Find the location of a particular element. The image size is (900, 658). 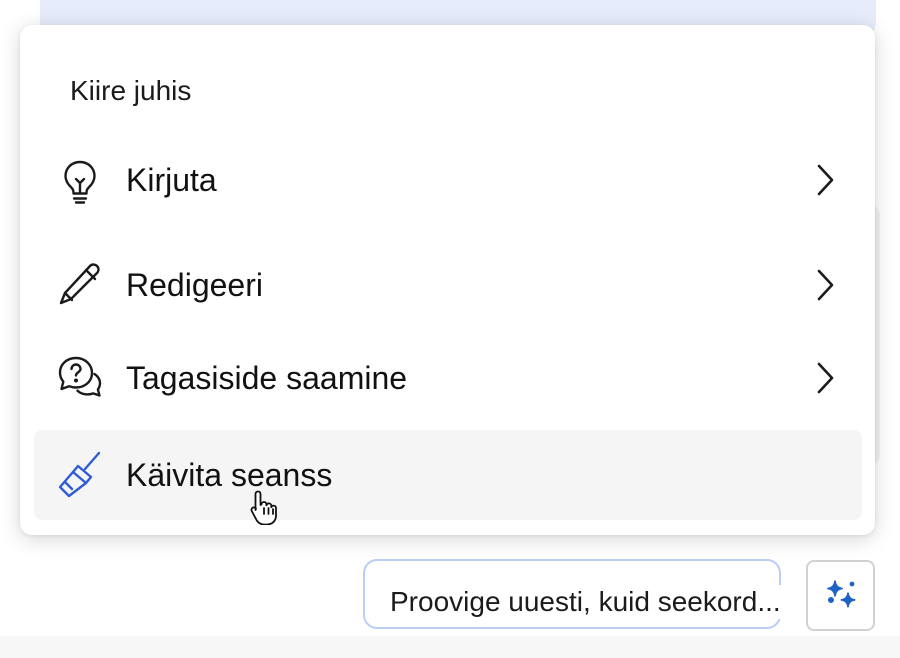

menu-item-label: Kirjuta is located at coordinates (171, 180).